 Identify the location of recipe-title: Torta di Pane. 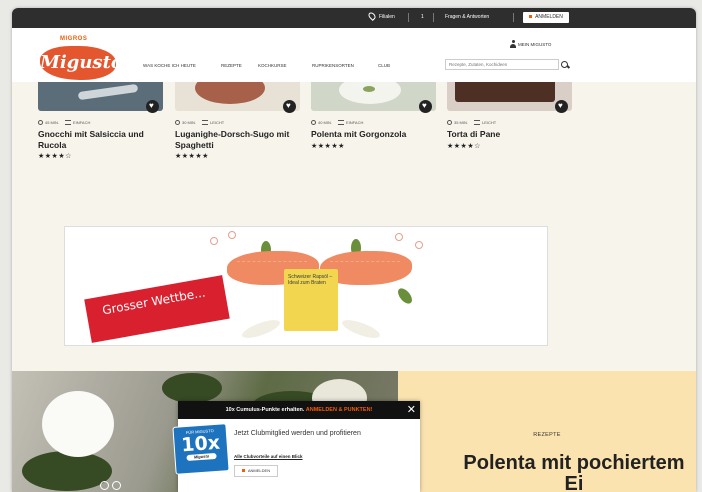
(506, 134).